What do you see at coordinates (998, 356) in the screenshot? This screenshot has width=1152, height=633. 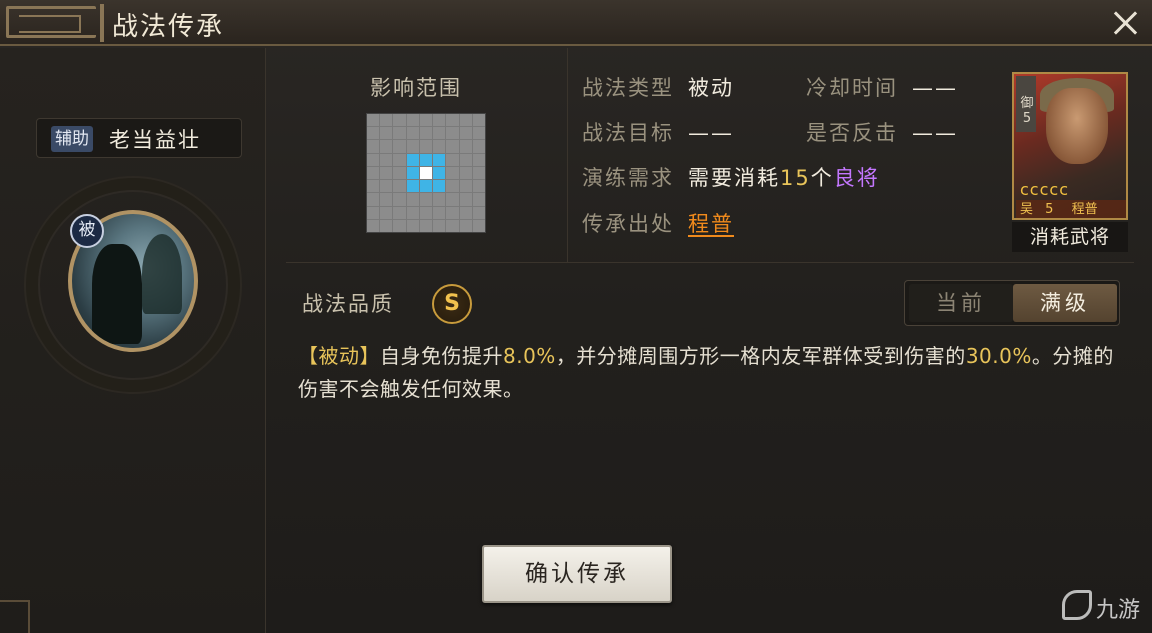 I see `desc-value2: 30.0%` at bounding box center [998, 356].